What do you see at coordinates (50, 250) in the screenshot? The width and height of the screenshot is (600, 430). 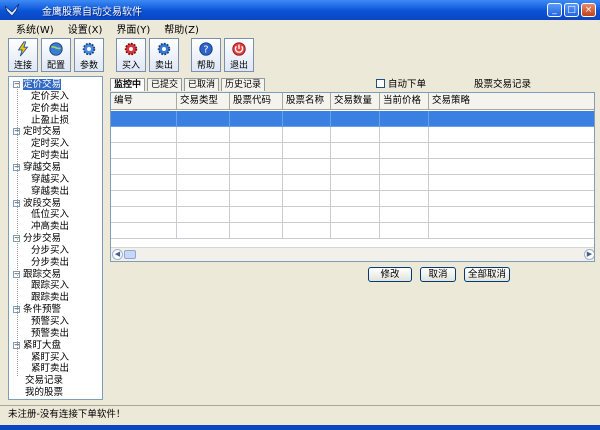 I see `tree-item: 分步买入` at bounding box center [50, 250].